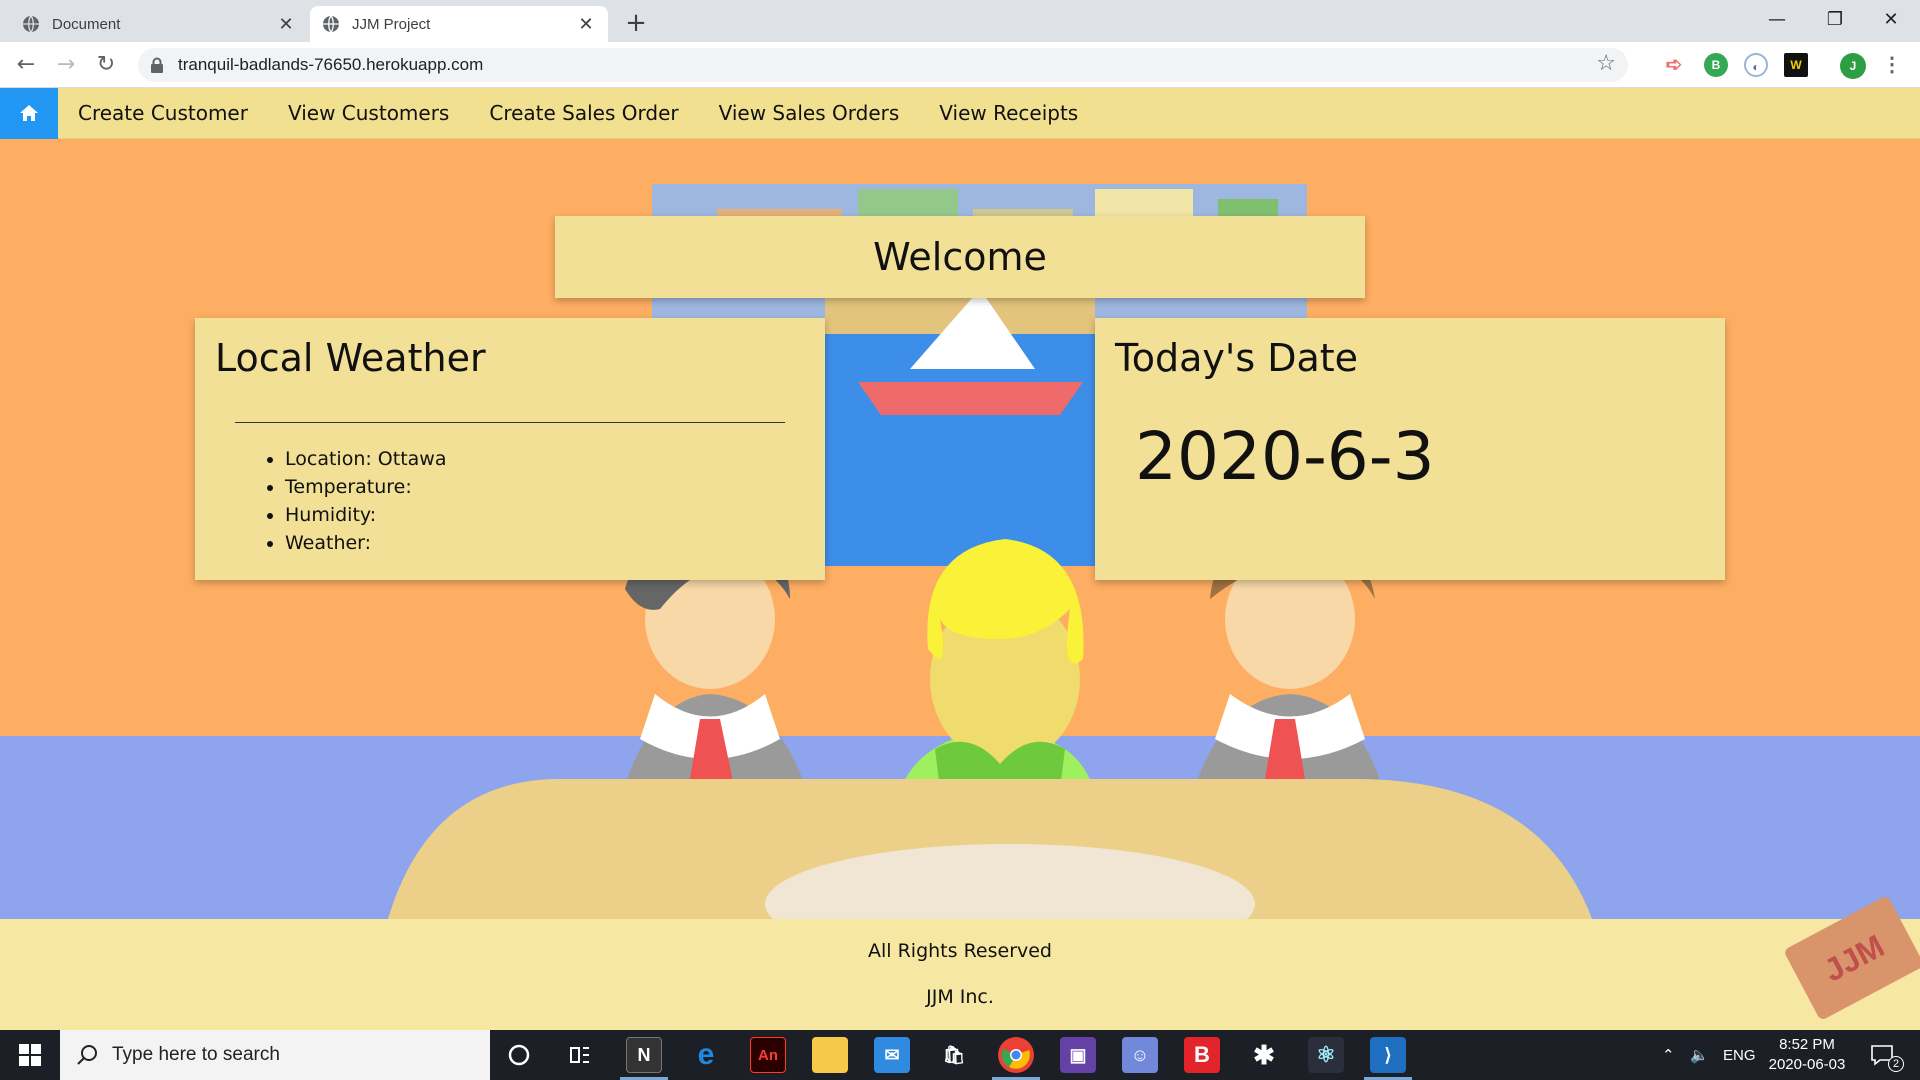 This screenshot has height=1080, width=1920. What do you see at coordinates (1008, 113) in the screenshot?
I see `nav-view-receipts: View Receipts` at bounding box center [1008, 113].